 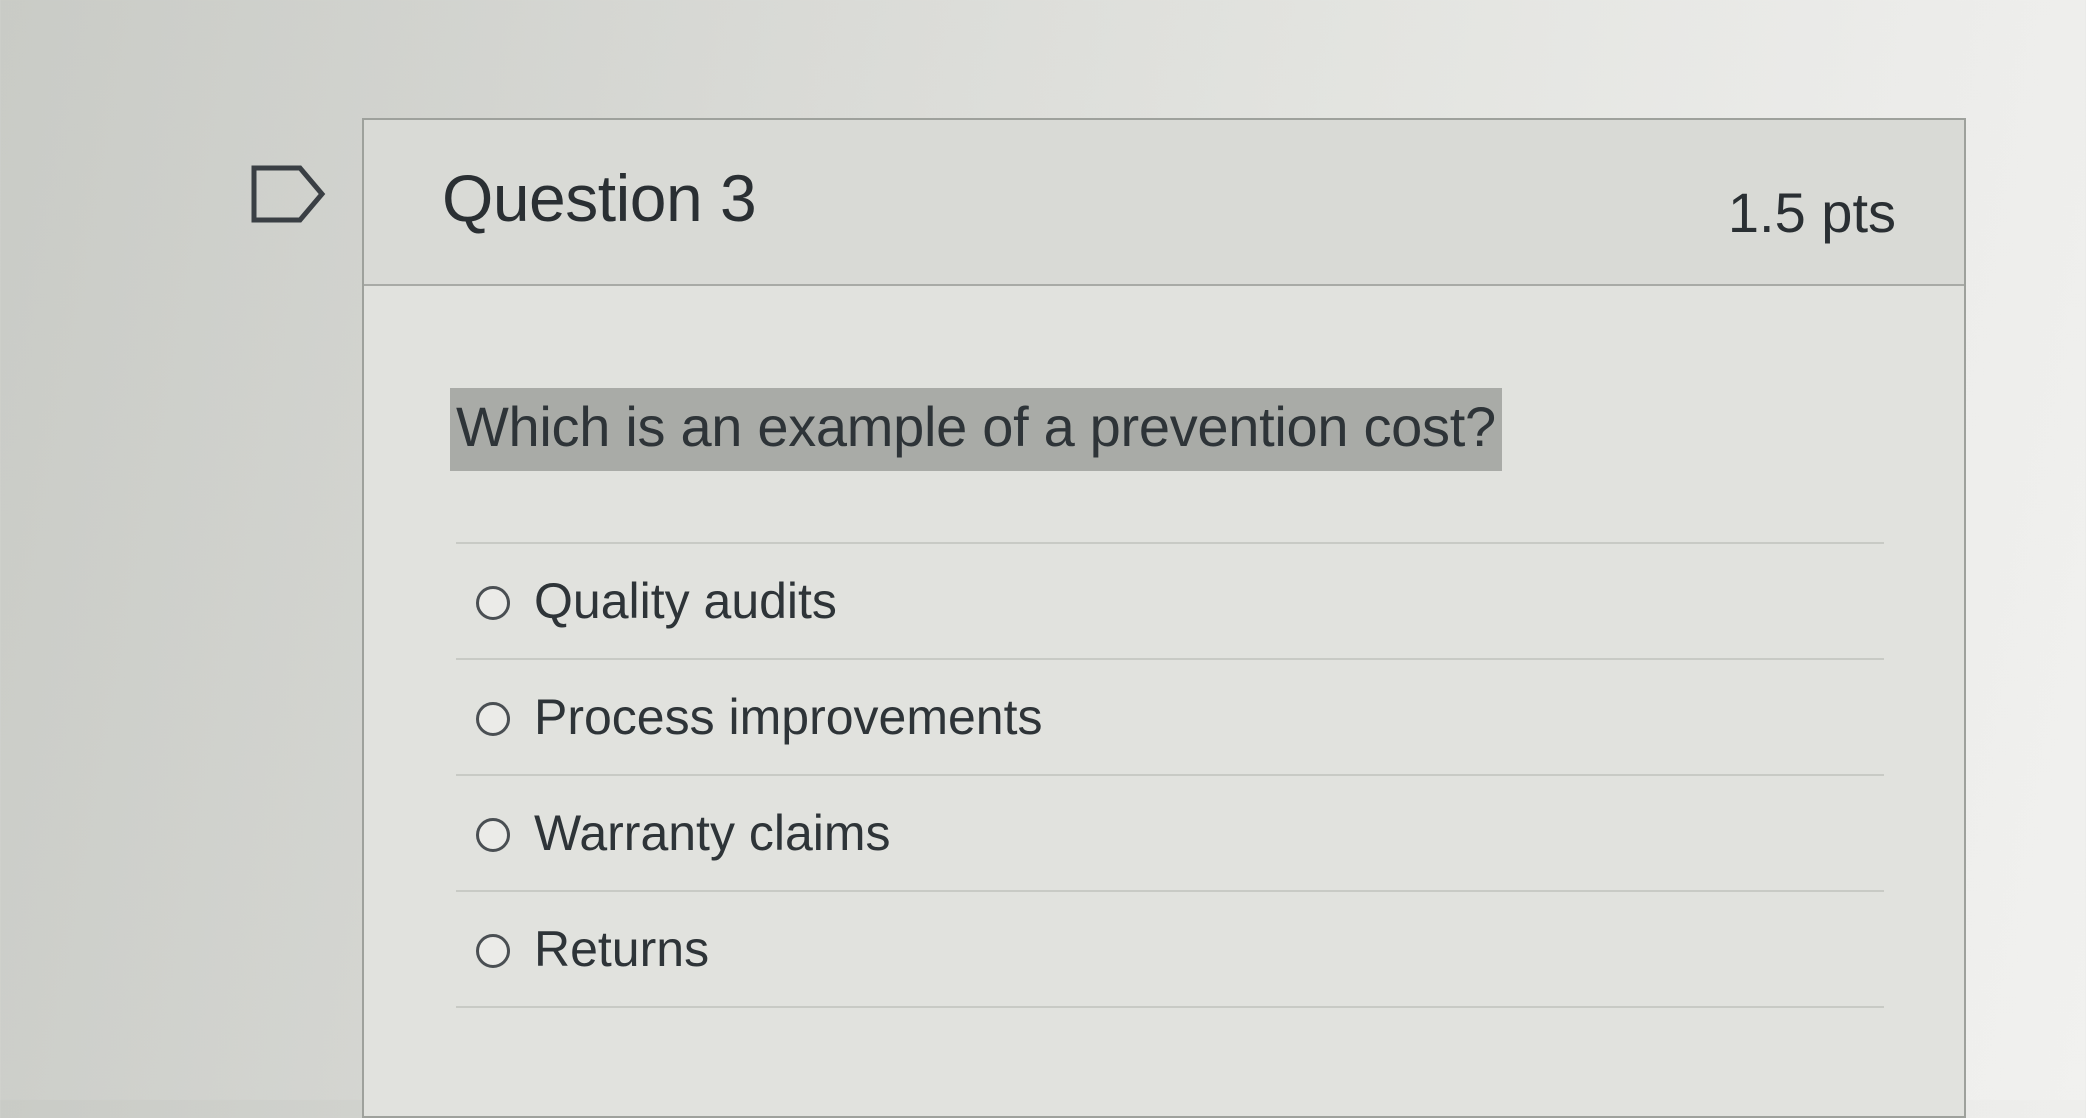 What do you see at coordinates (1170, 718) in the screenshot?
I see `answer-option-process-improvements: Process improvements` at bounding box center [1170, 718].